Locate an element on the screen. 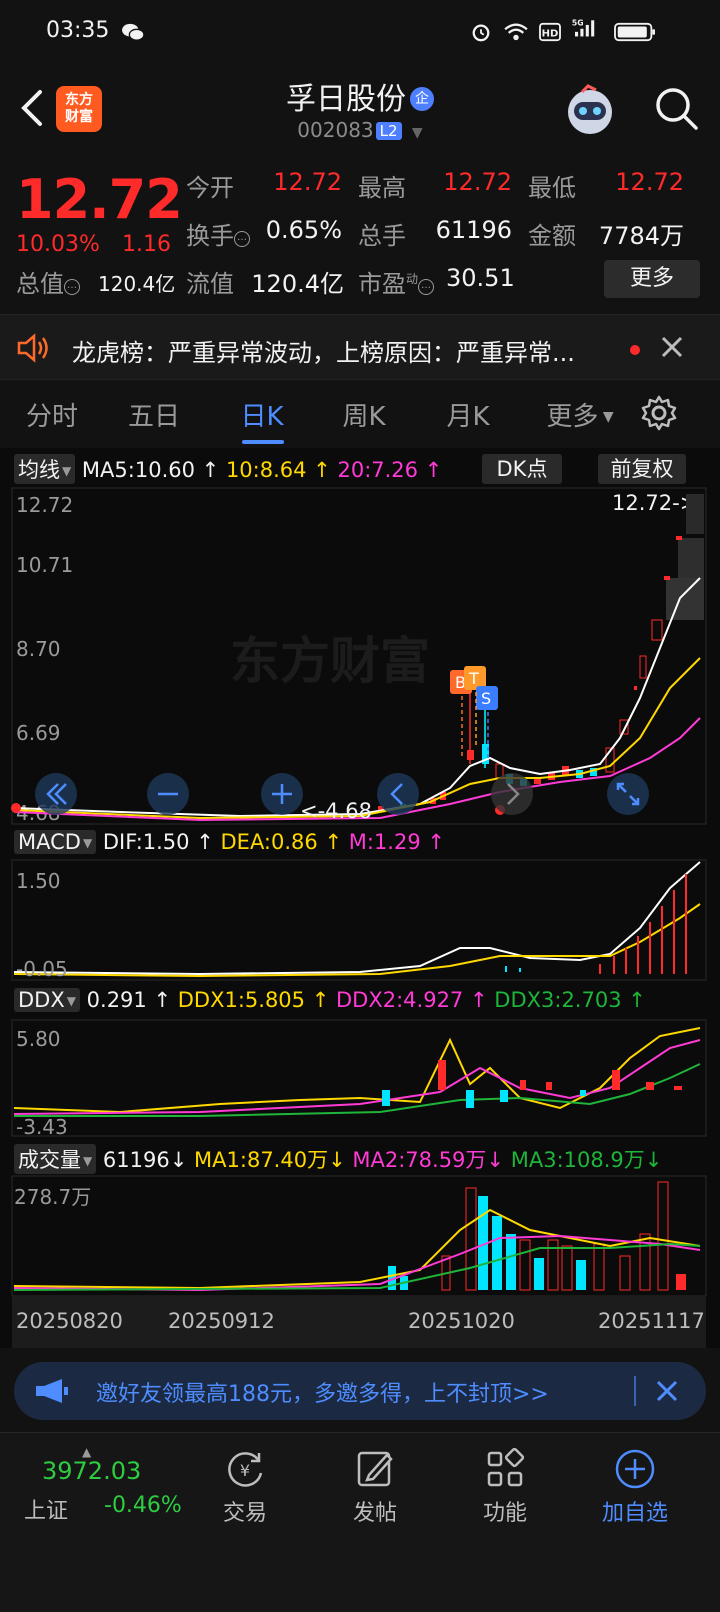  macd-legend: MACD ▼ DIF:1.50 ↑ DEA:0.86 ↑ M:1.29 ↑ is located at coordinates (229, 842).